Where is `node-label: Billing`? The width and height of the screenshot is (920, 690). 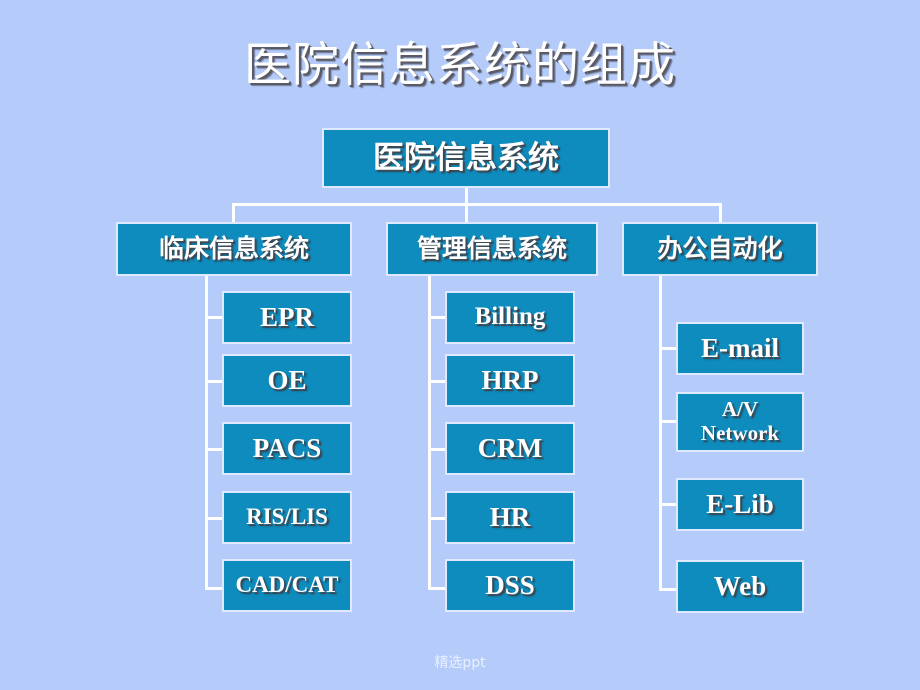
node-label: Billing is located at coordinates (510, 317).